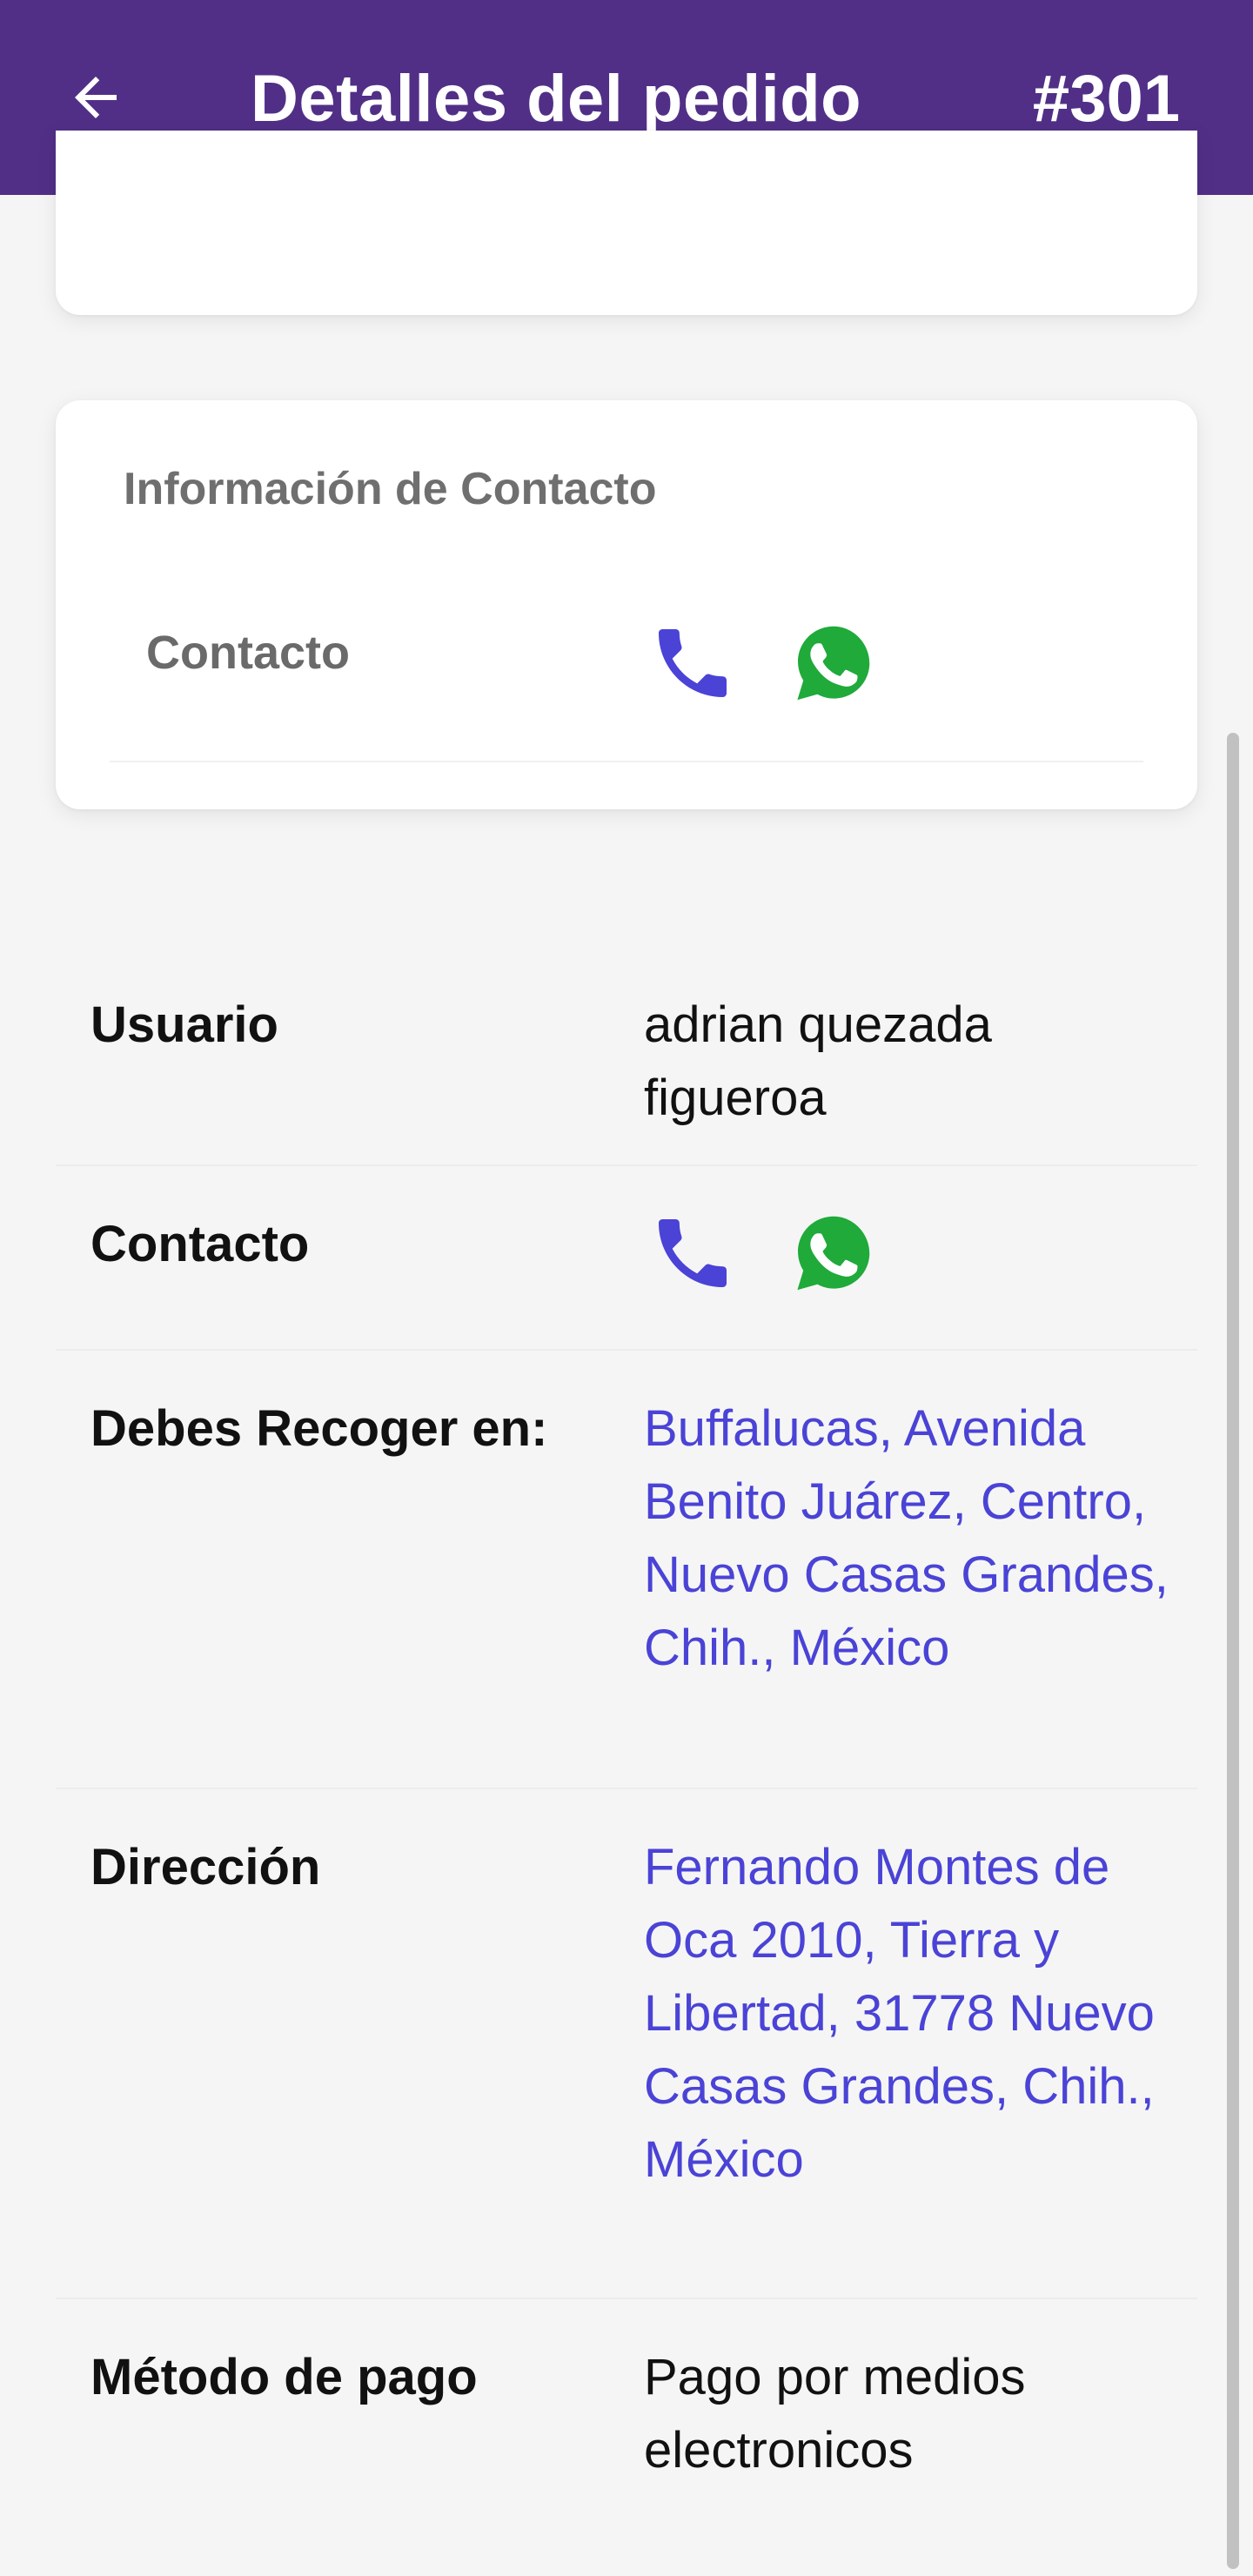 The image size is (1253, 2576). I want to click on user-whatsapp-button, so click(833, 1253).